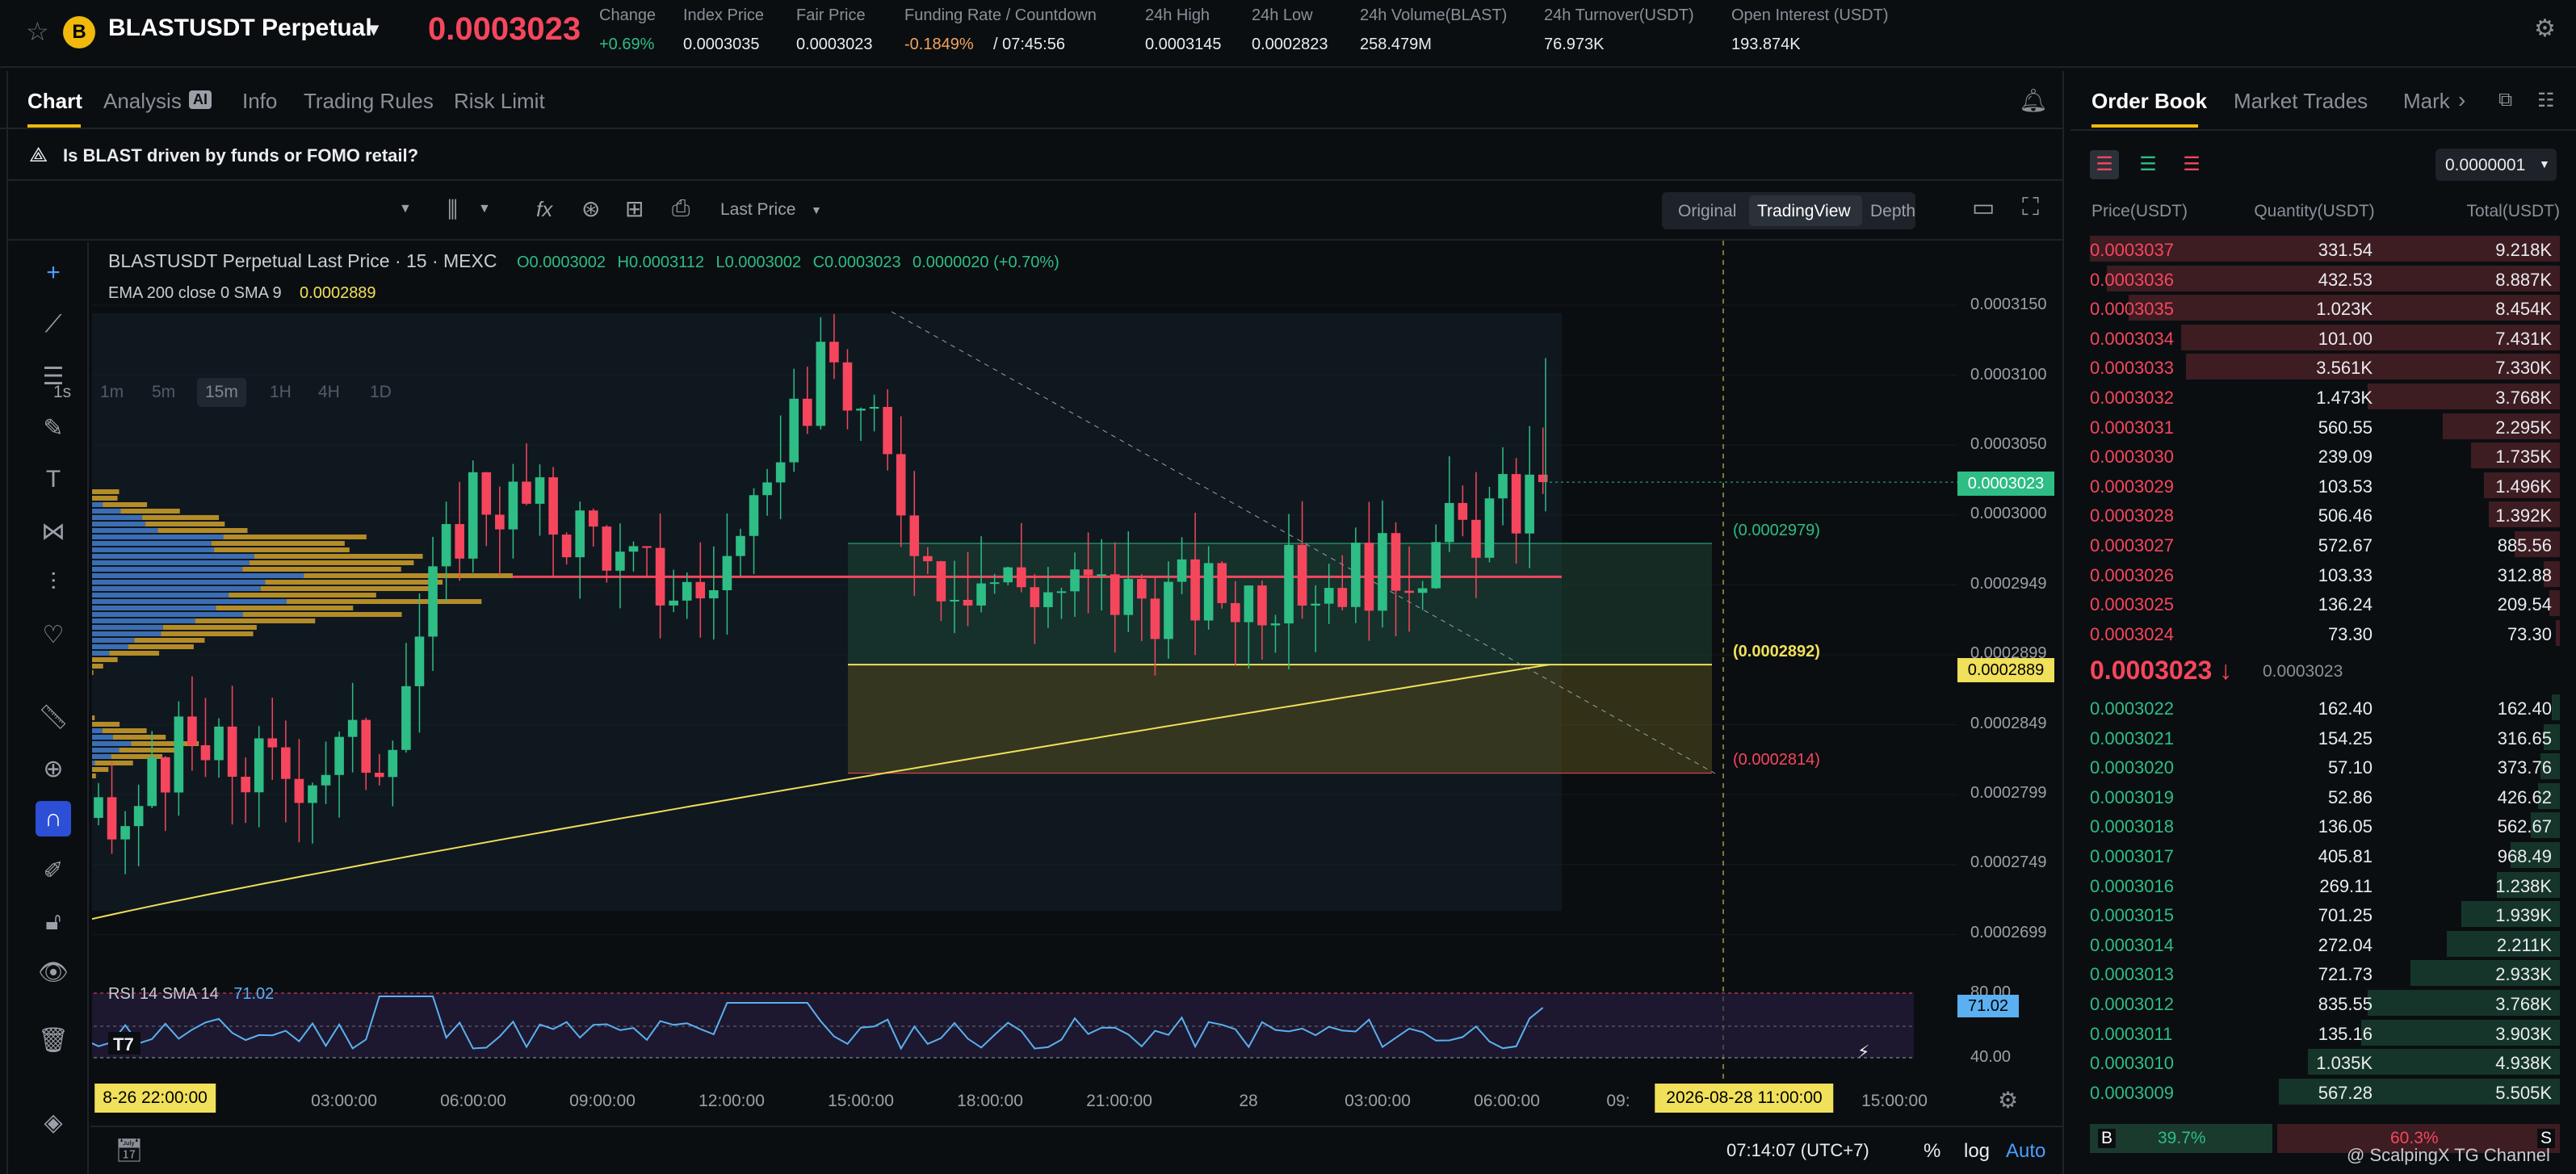 The width and height of the screenshot is (2576, 1174). I want to click on vp-bar-sell, so click(255, 620).